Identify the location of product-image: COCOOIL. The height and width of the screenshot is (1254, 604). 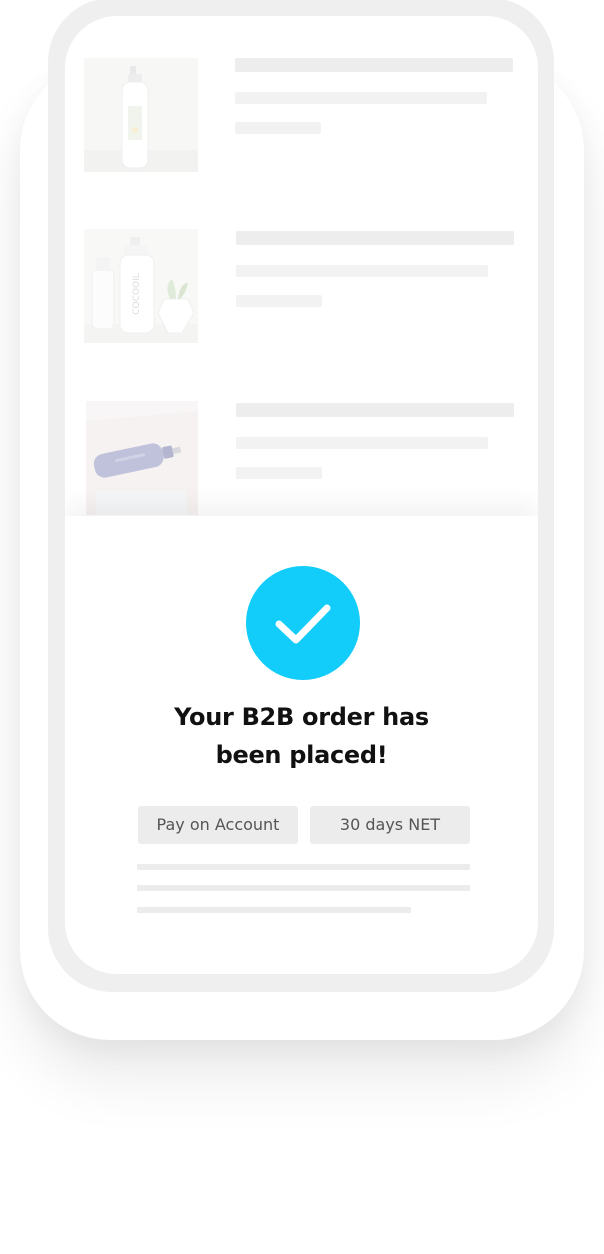
(141, 286).